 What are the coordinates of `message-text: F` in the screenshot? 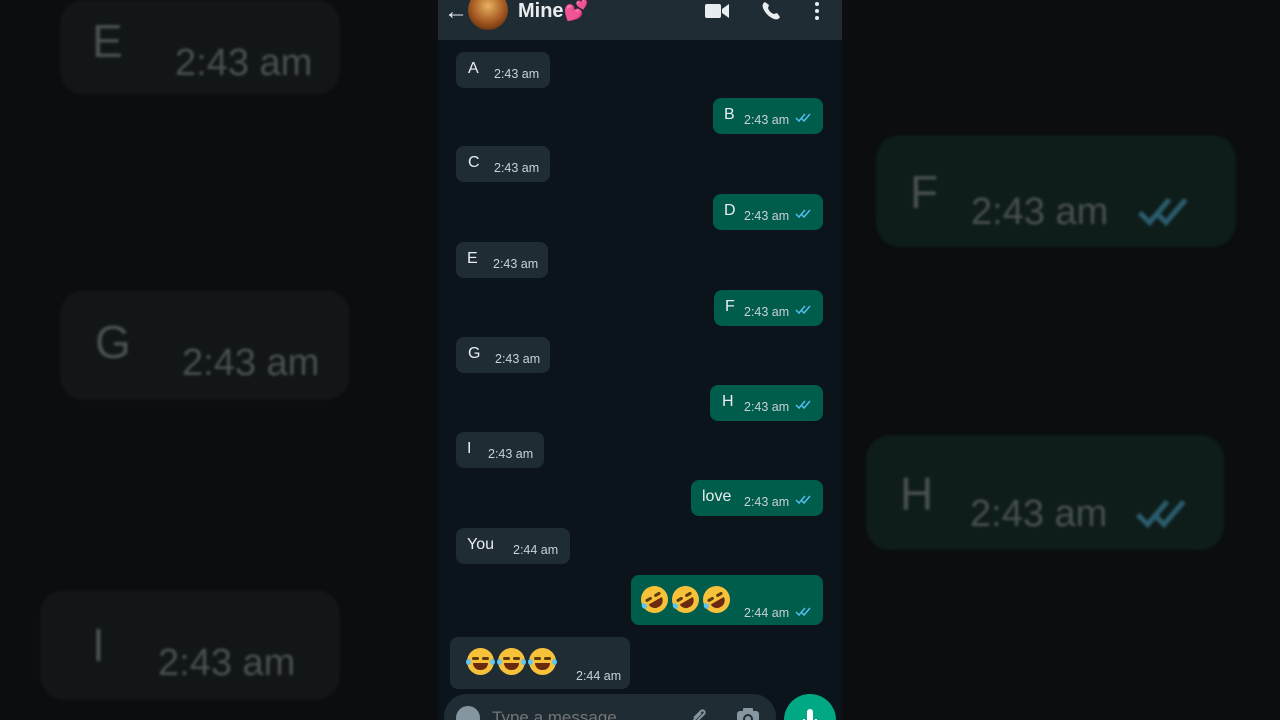 It's located at (730, 306).